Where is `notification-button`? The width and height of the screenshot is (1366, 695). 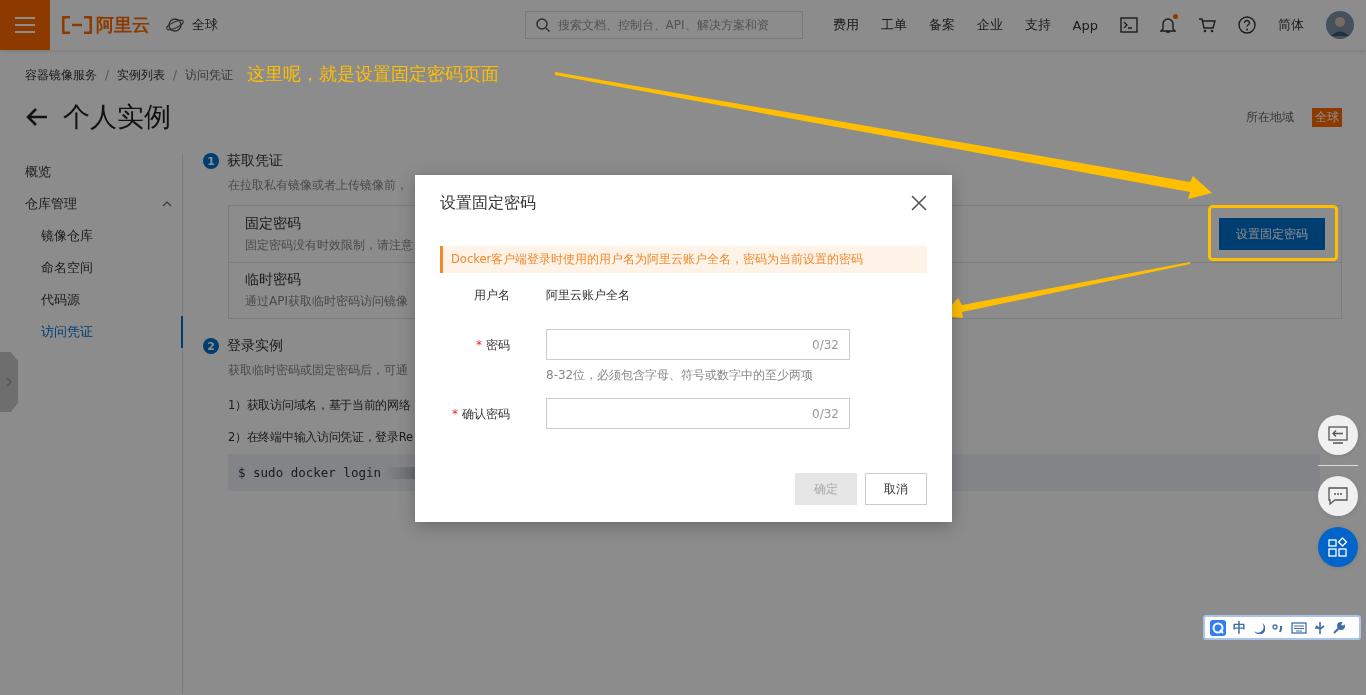
notification-button is located at coordinates (1168, 25).